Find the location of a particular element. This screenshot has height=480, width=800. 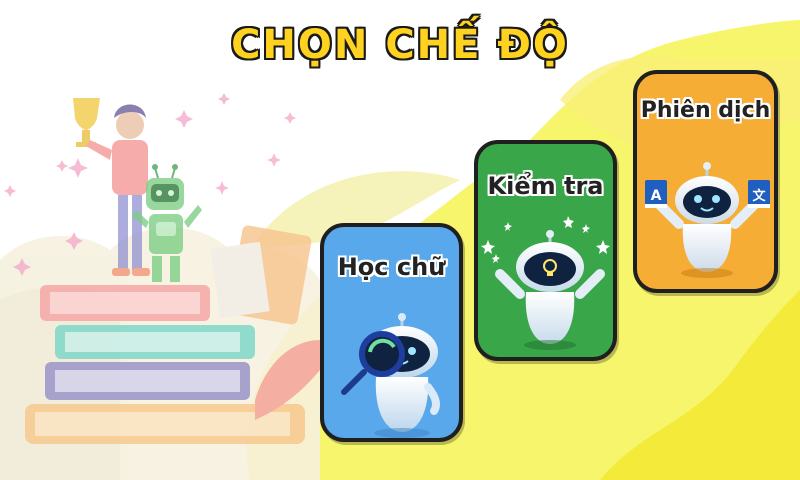

translate-target-character: 文 is located at coordinates (759, 196).